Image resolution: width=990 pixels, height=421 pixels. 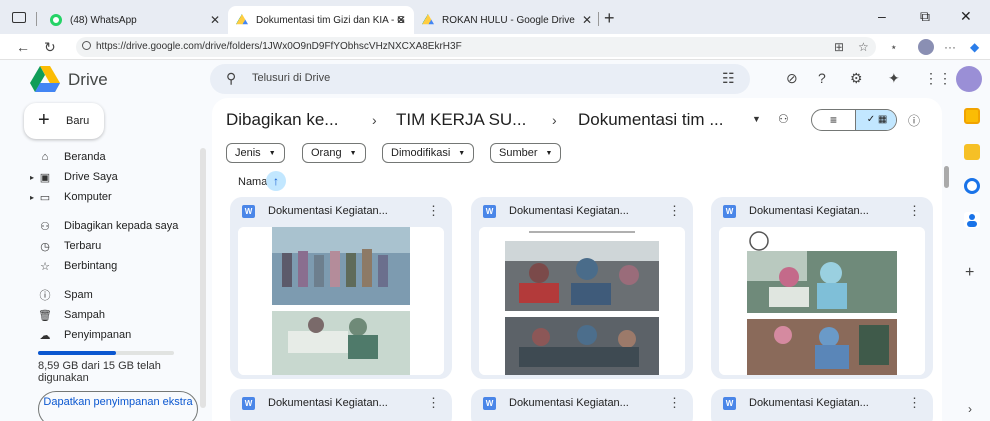 What do you see at coordinates (882, 16) in the screenshot?
I see `minimize-icon: –` at bounding box center [882, 16].